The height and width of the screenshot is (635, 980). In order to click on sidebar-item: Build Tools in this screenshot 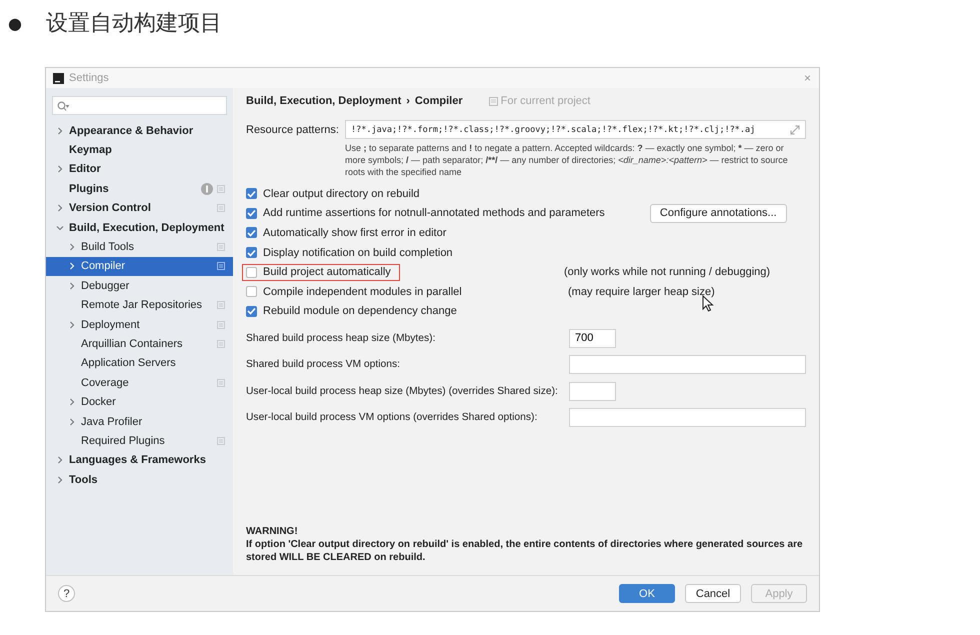, I will do `click(139, 247)`.